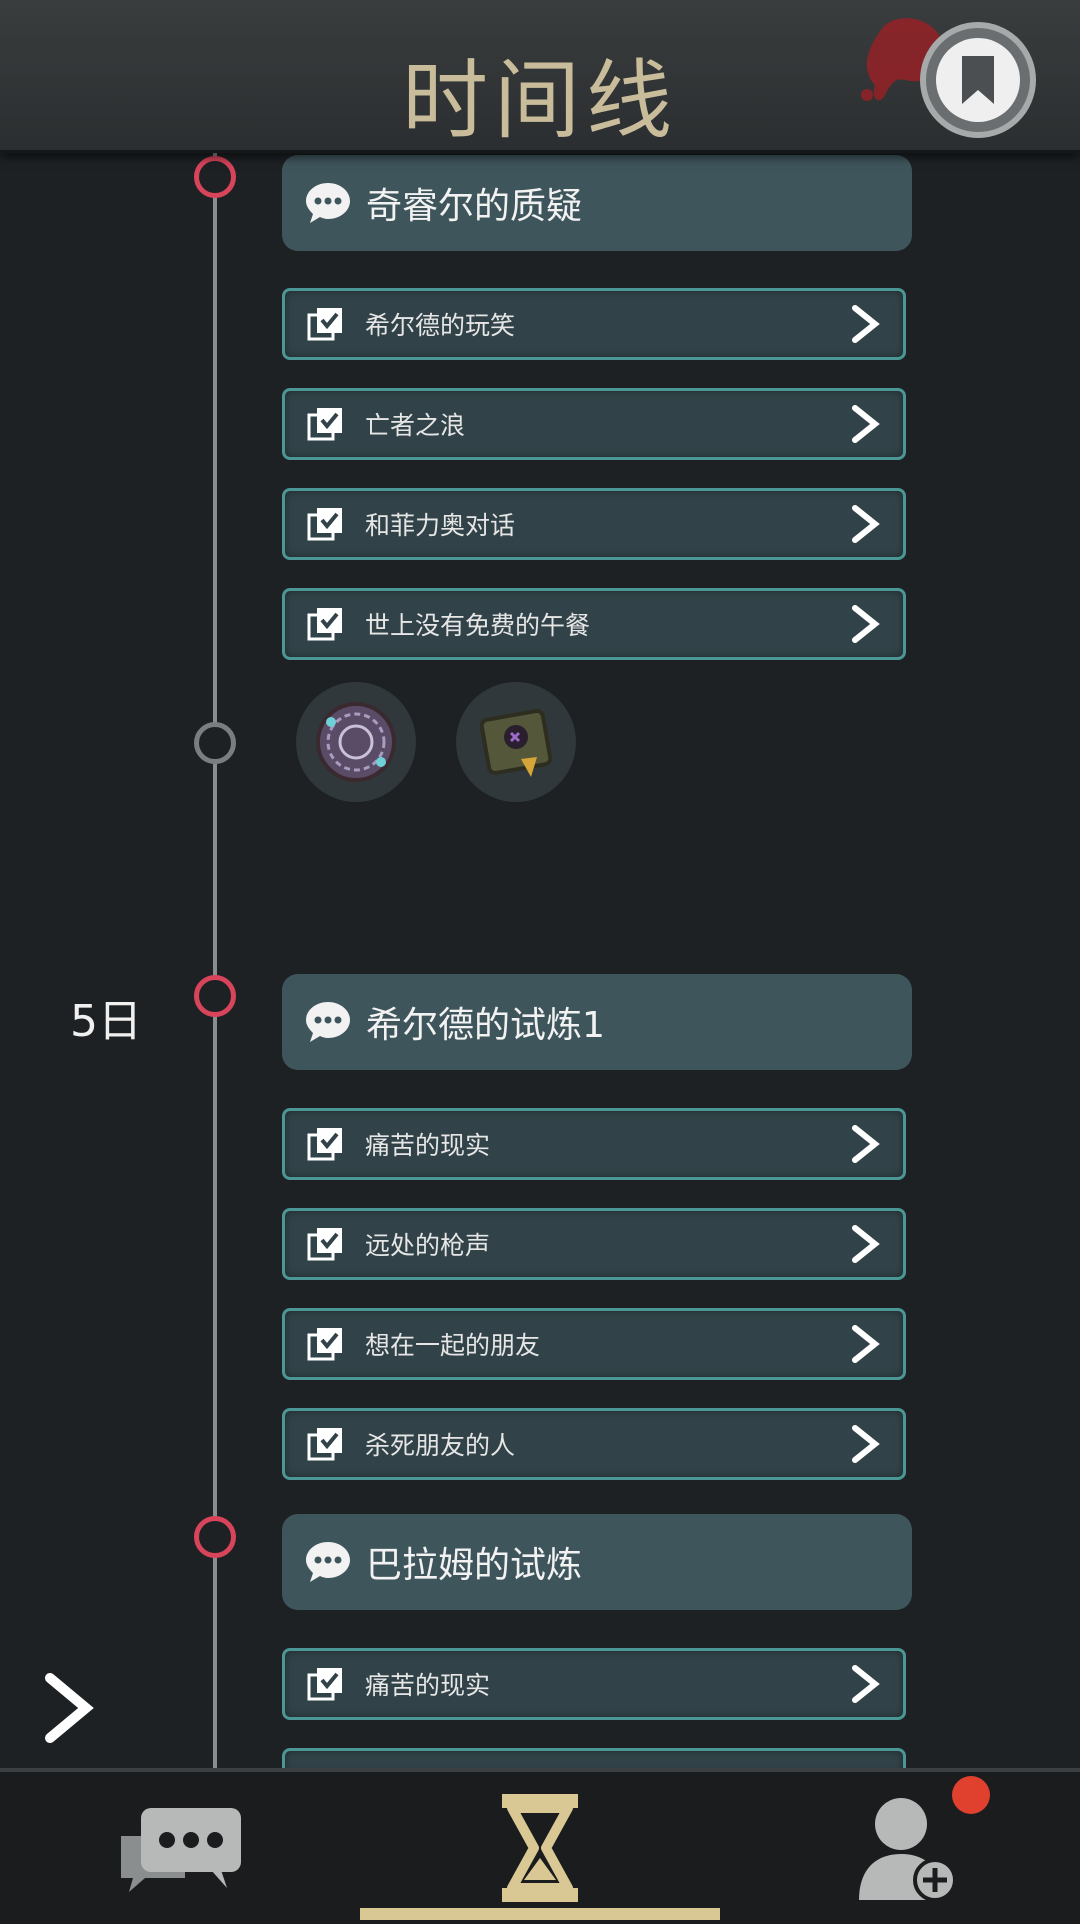 The width and height of the screenshot is (1080, 1924). Describe the element at coordinates (971, 1795) in the screenshot. I see `notification-badge` at that location.